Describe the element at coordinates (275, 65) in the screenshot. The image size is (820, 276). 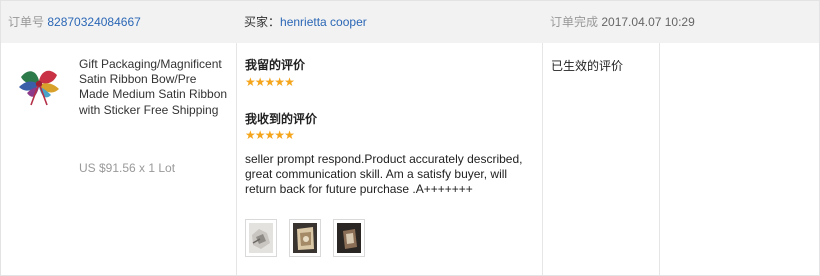
I see `my-feedback-heading: 我留的评价` at that location.